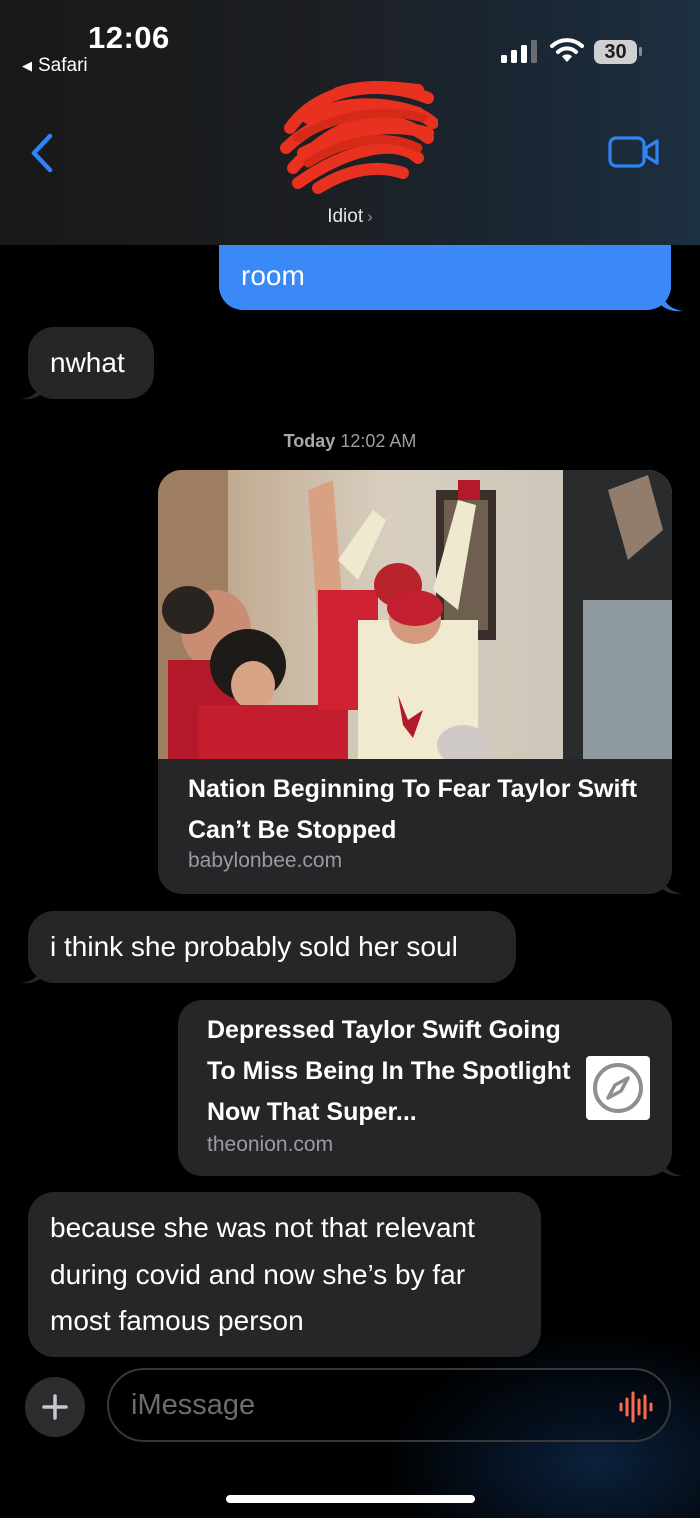  Describe the element at coordinates (415, 614) in the screenshot. I see `link-preview-image` at that location.